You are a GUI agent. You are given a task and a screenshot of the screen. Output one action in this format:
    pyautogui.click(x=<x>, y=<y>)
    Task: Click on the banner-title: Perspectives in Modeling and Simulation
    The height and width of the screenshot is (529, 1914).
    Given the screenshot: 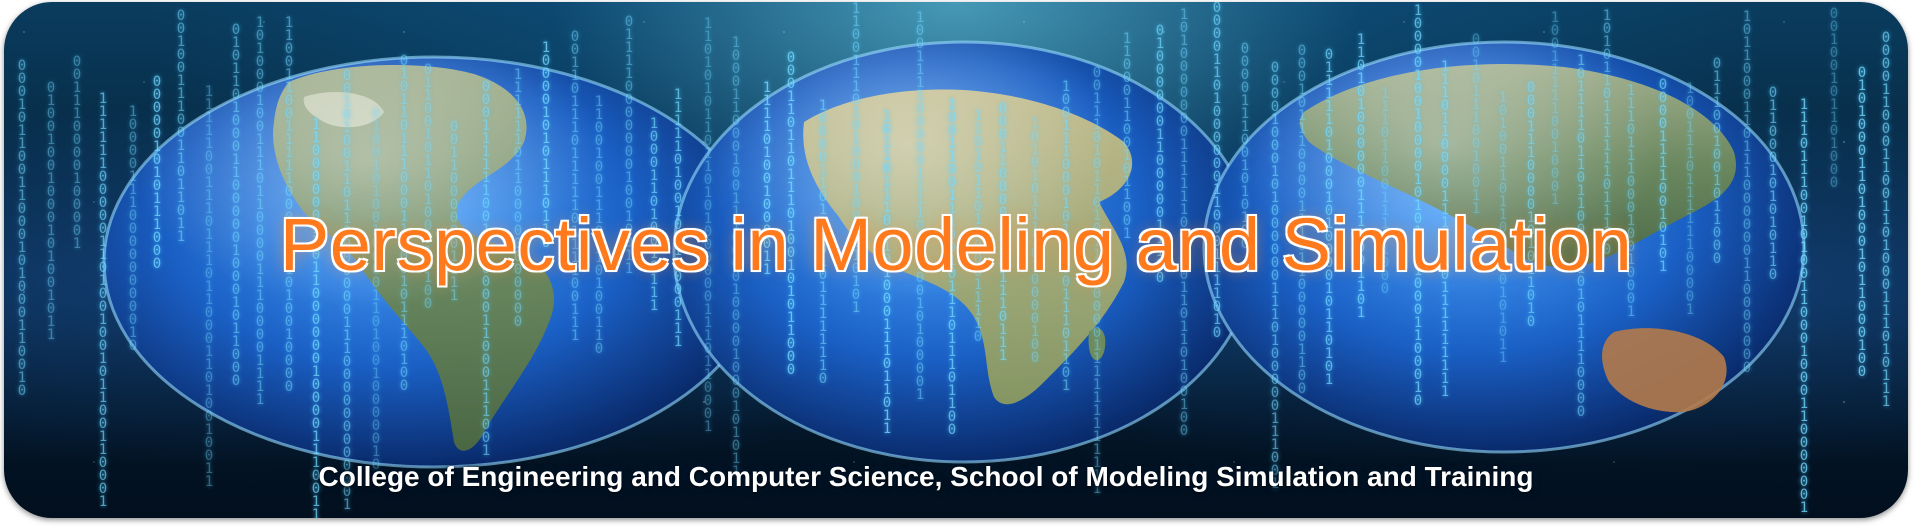 What is the action you would take?
    pyautogui.click(x=956, y=244)
    